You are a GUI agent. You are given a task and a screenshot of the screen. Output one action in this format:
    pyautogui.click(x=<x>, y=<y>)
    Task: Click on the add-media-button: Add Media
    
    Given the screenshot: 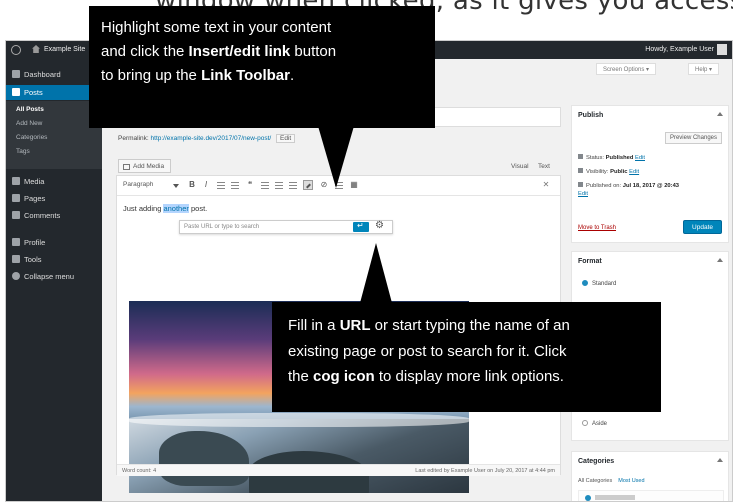 What is the action you would take?
    pyautogui.click(x=145, y=166)
    